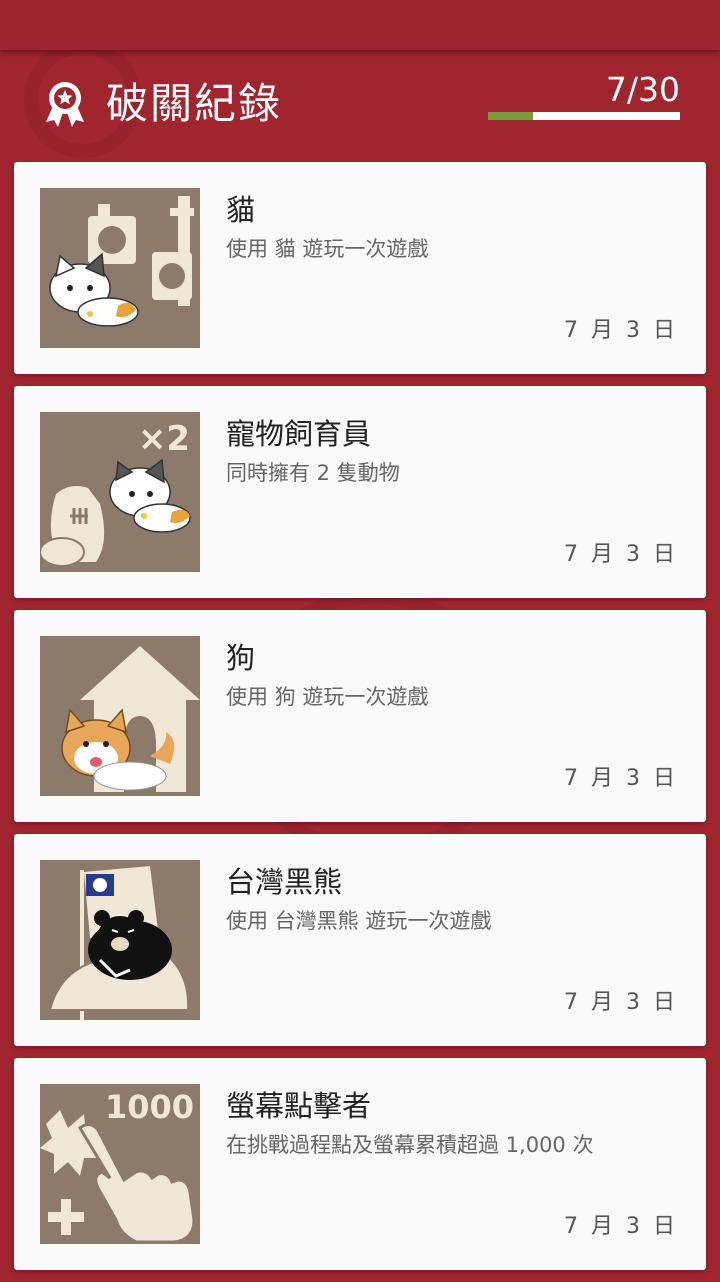 The height and width of the screenshot is (1282, 720). I want to click on achievement-description: 在挑戰過程點及螢幕累積超過 1,000 次, so click(410, 1145).